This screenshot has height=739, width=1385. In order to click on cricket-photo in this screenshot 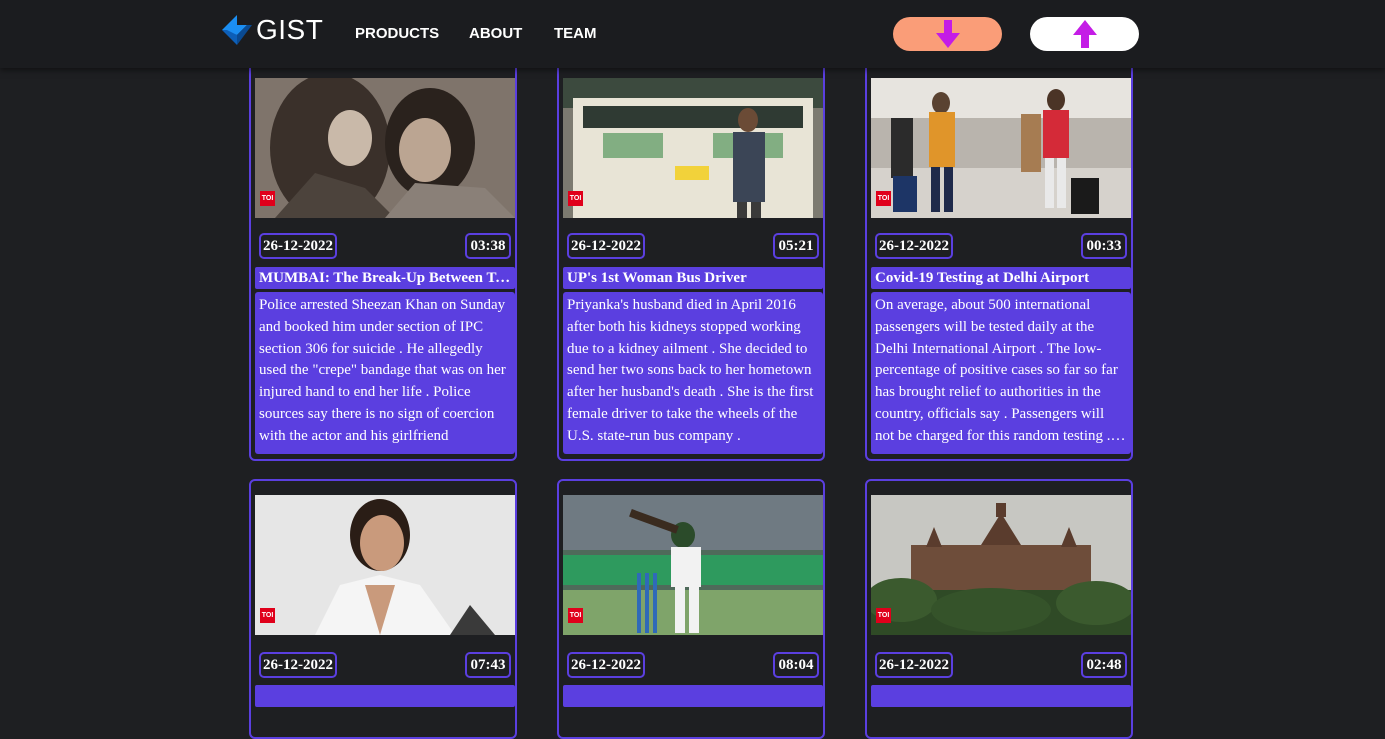, I will do `click(693, 565)`.